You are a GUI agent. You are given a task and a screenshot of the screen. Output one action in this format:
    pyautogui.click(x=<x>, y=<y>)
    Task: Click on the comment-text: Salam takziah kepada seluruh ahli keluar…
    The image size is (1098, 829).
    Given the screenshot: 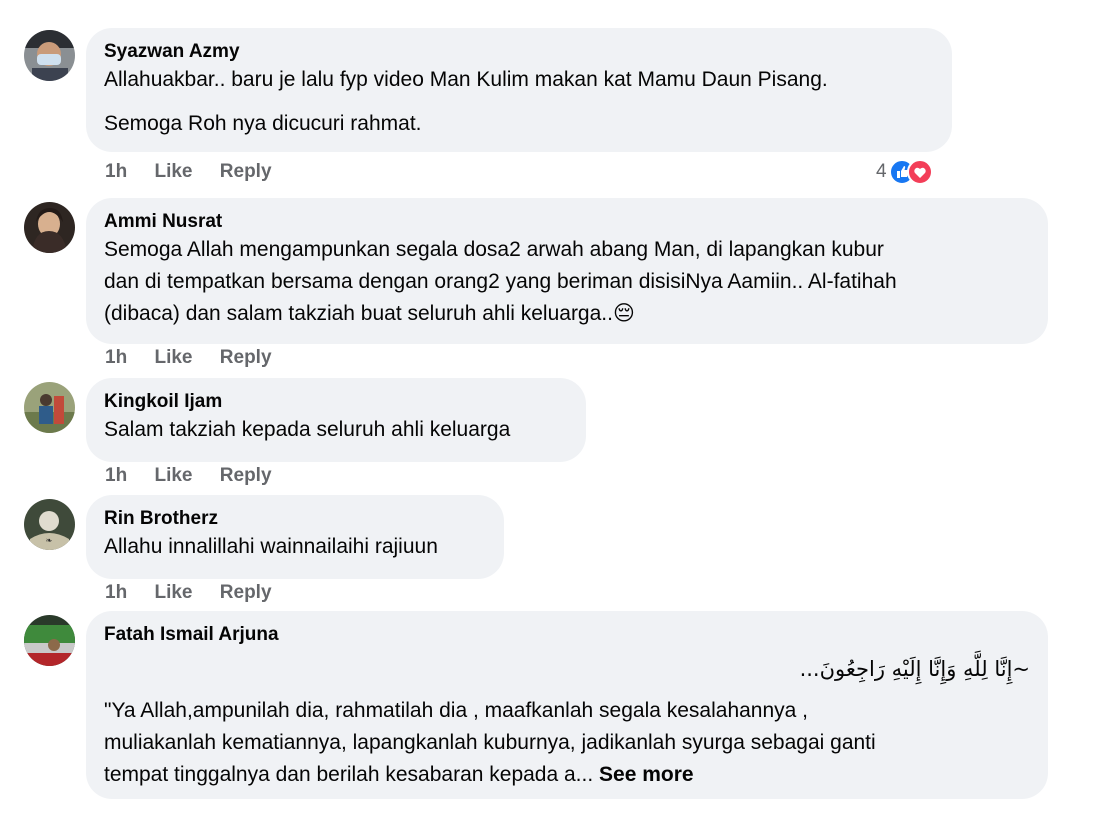 What is the action you would take?
    pyautogui.click(x=307, y=429)
    